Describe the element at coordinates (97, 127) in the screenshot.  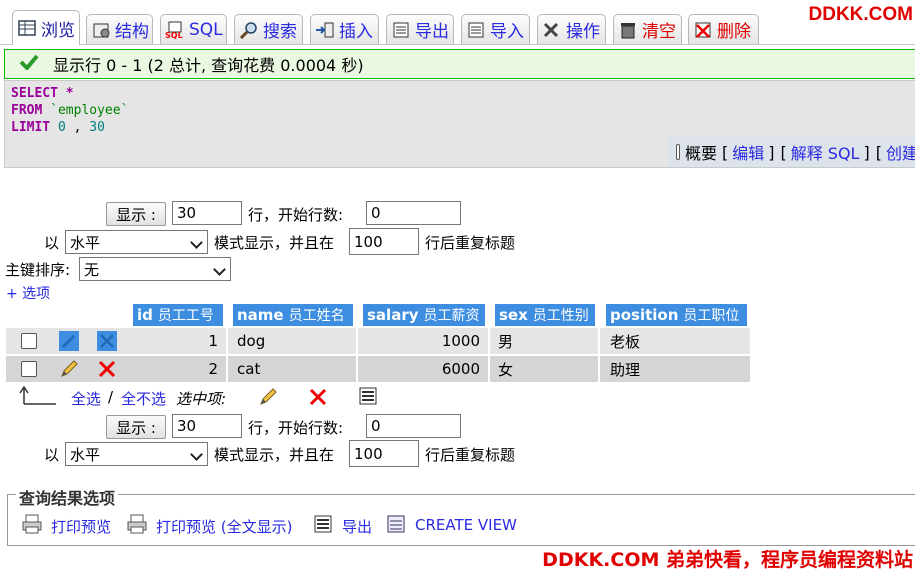
I see `sql-number: 30` at that location.